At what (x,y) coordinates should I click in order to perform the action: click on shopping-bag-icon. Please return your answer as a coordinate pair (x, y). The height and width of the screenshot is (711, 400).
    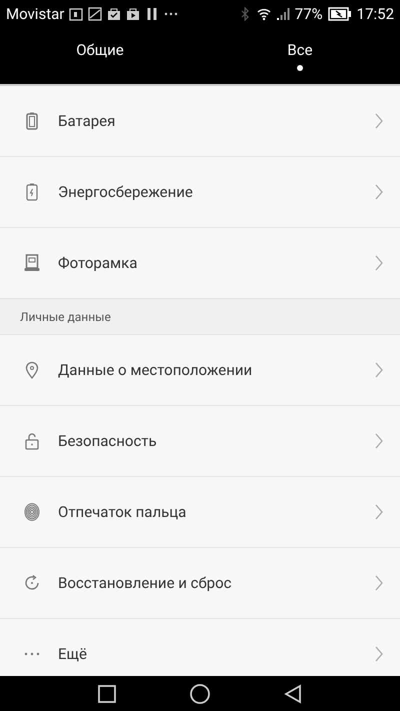
    Looking at the image, I should click on (114, 14).